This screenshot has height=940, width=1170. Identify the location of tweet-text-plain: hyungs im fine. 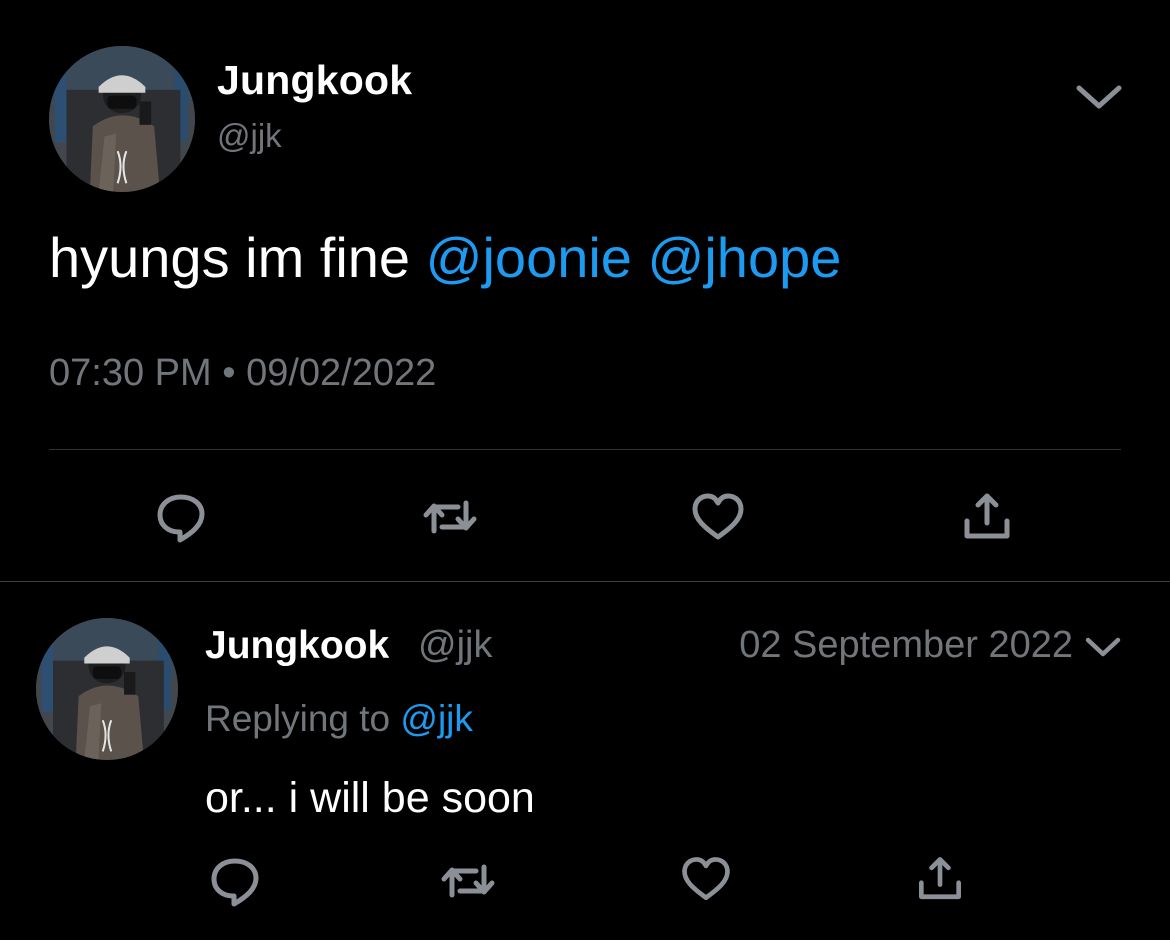
(237, 257).